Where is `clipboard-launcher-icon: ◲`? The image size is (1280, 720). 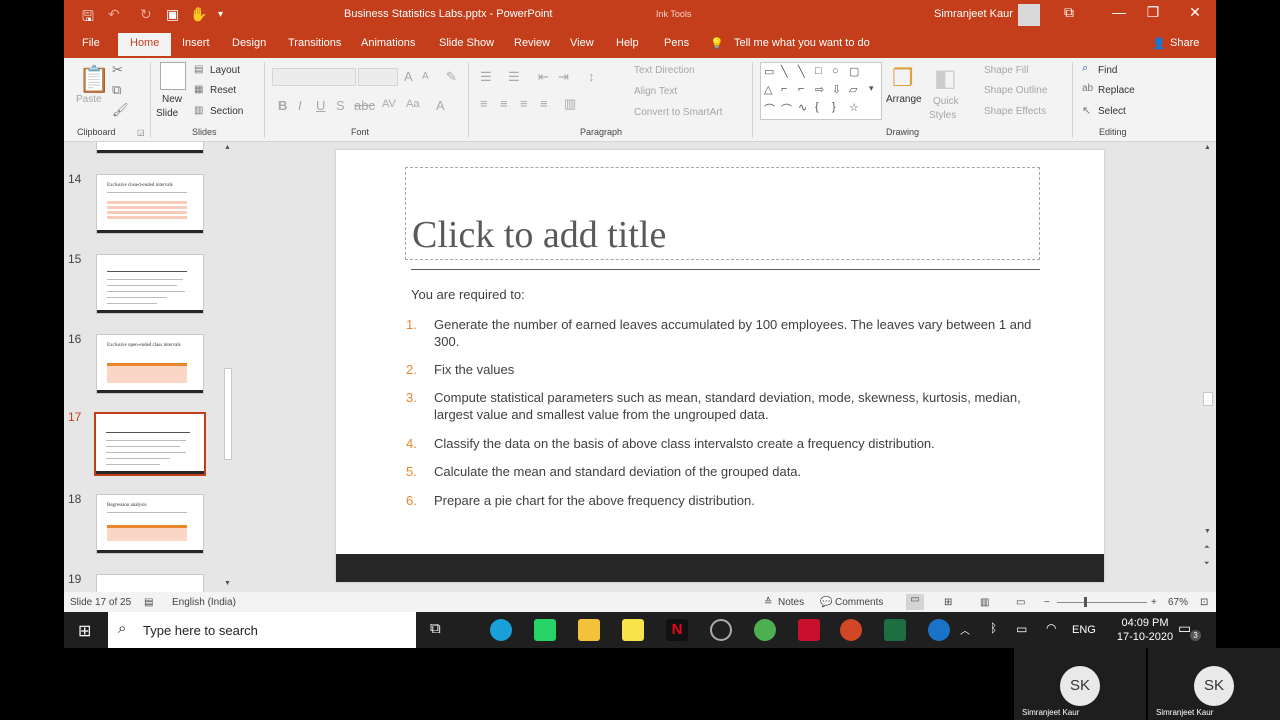
clipboard-launcher-icon: ◲ is located at coordinates (141, 132).